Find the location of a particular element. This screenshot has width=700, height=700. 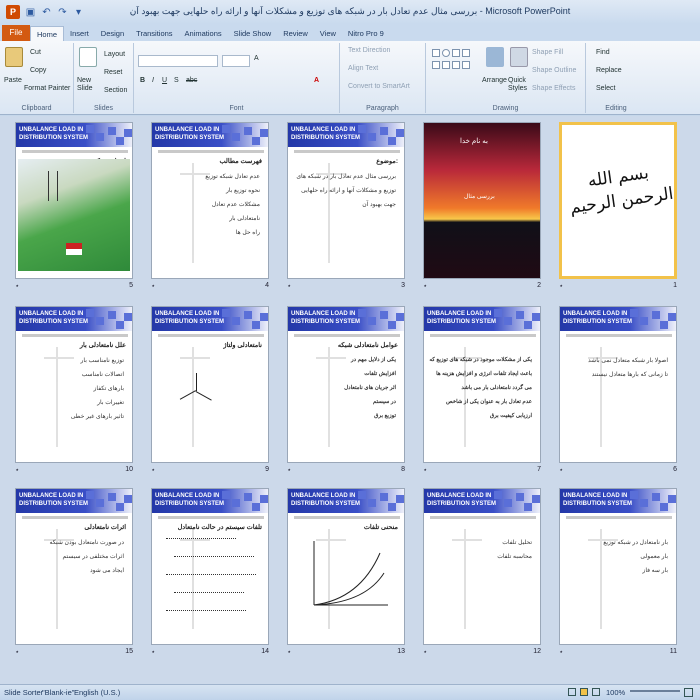

shape-callout-icon is located at coordinates (456, 65).